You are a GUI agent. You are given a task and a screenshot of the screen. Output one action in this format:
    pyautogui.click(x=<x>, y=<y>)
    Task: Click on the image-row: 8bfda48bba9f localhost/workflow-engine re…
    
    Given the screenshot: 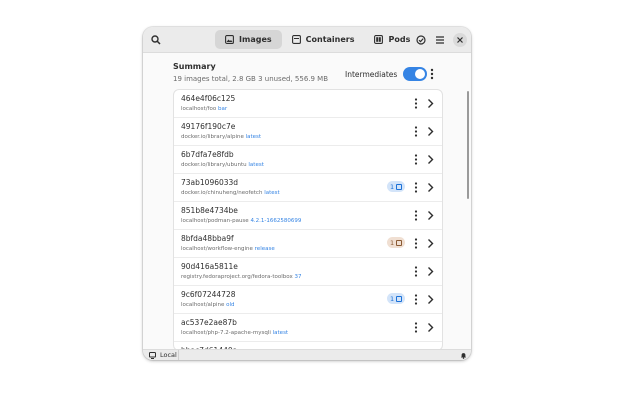 What is the action you would take?
    pyautogui.click(x=308, y=244)
    